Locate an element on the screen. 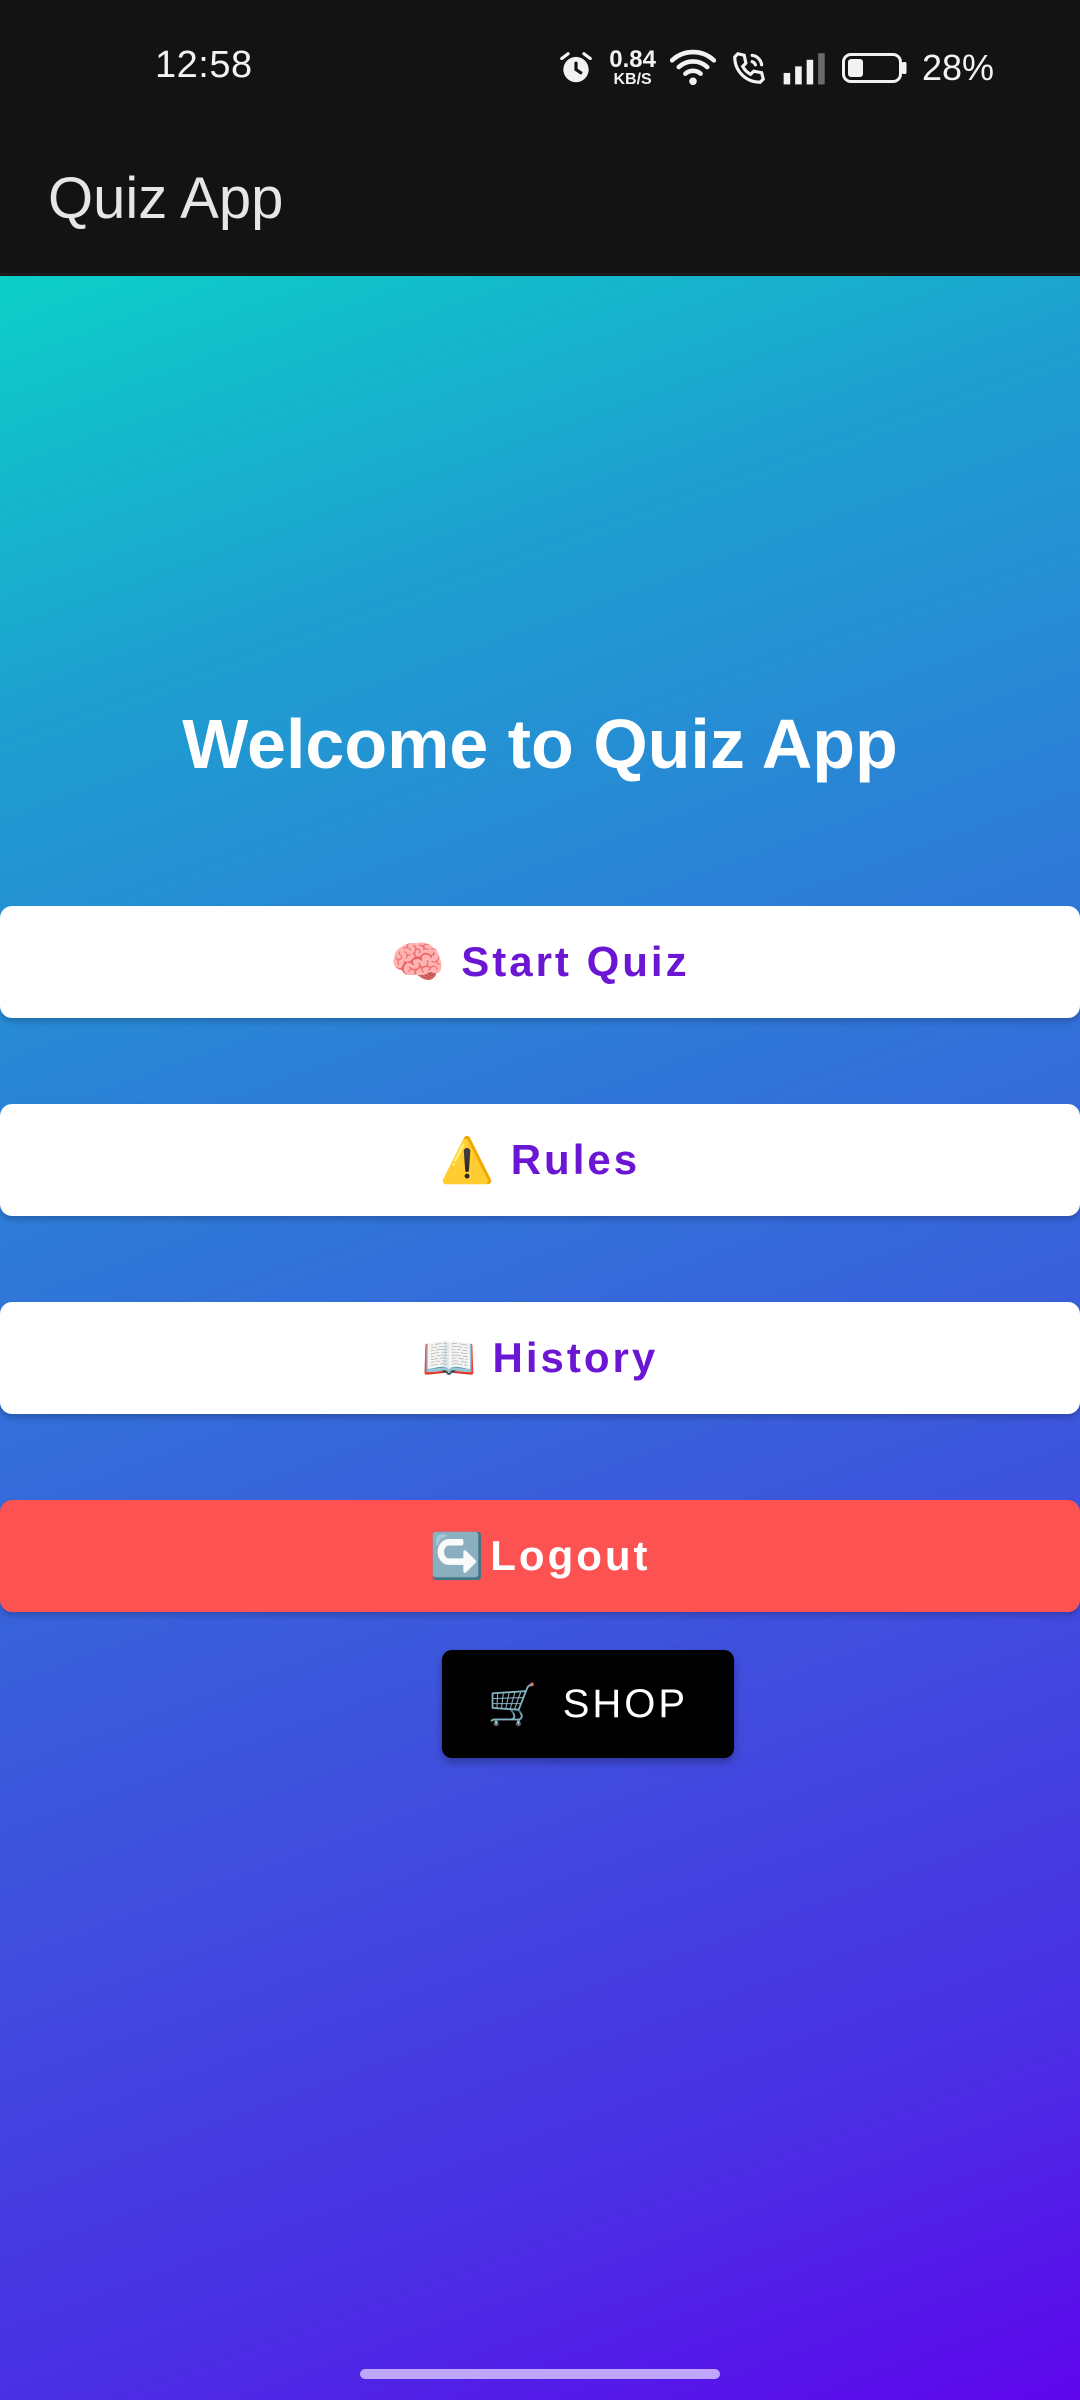 Image resolution: width=1080 pixels, height=2400 pixels. wifi-call-icon is located at coordinates (749, 67).